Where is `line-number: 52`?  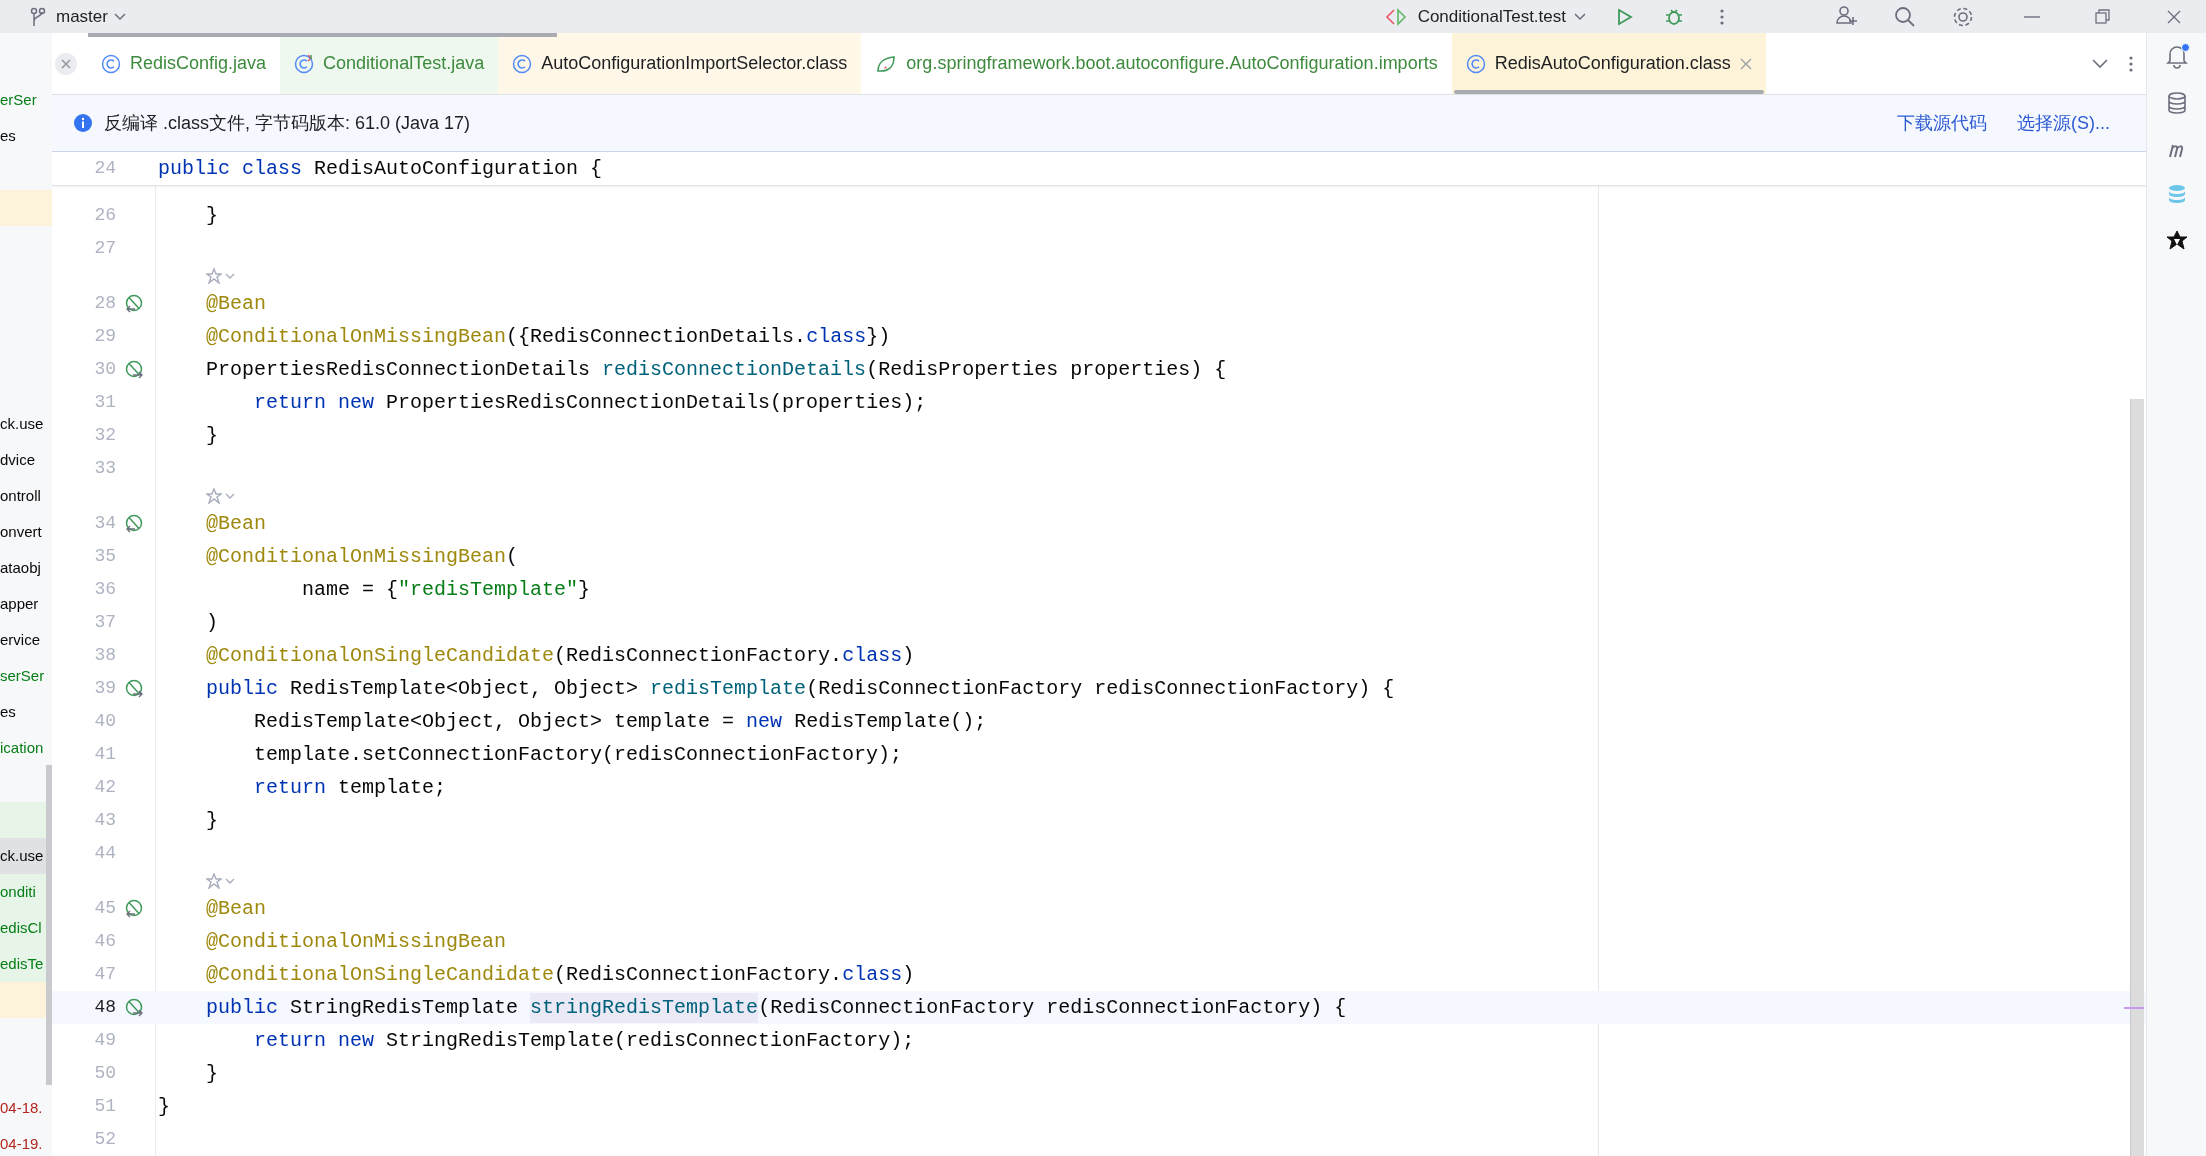
line-number: 52 is located at coordinates (105, 1139).